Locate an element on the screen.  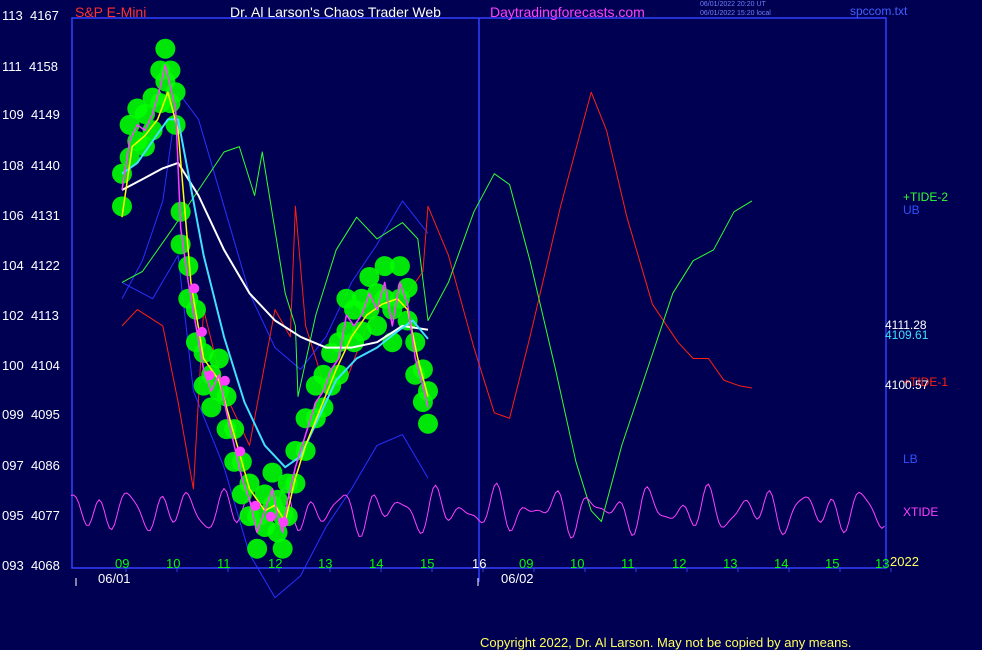
x-hour-label: 16 is located at coordinates (479, 563).